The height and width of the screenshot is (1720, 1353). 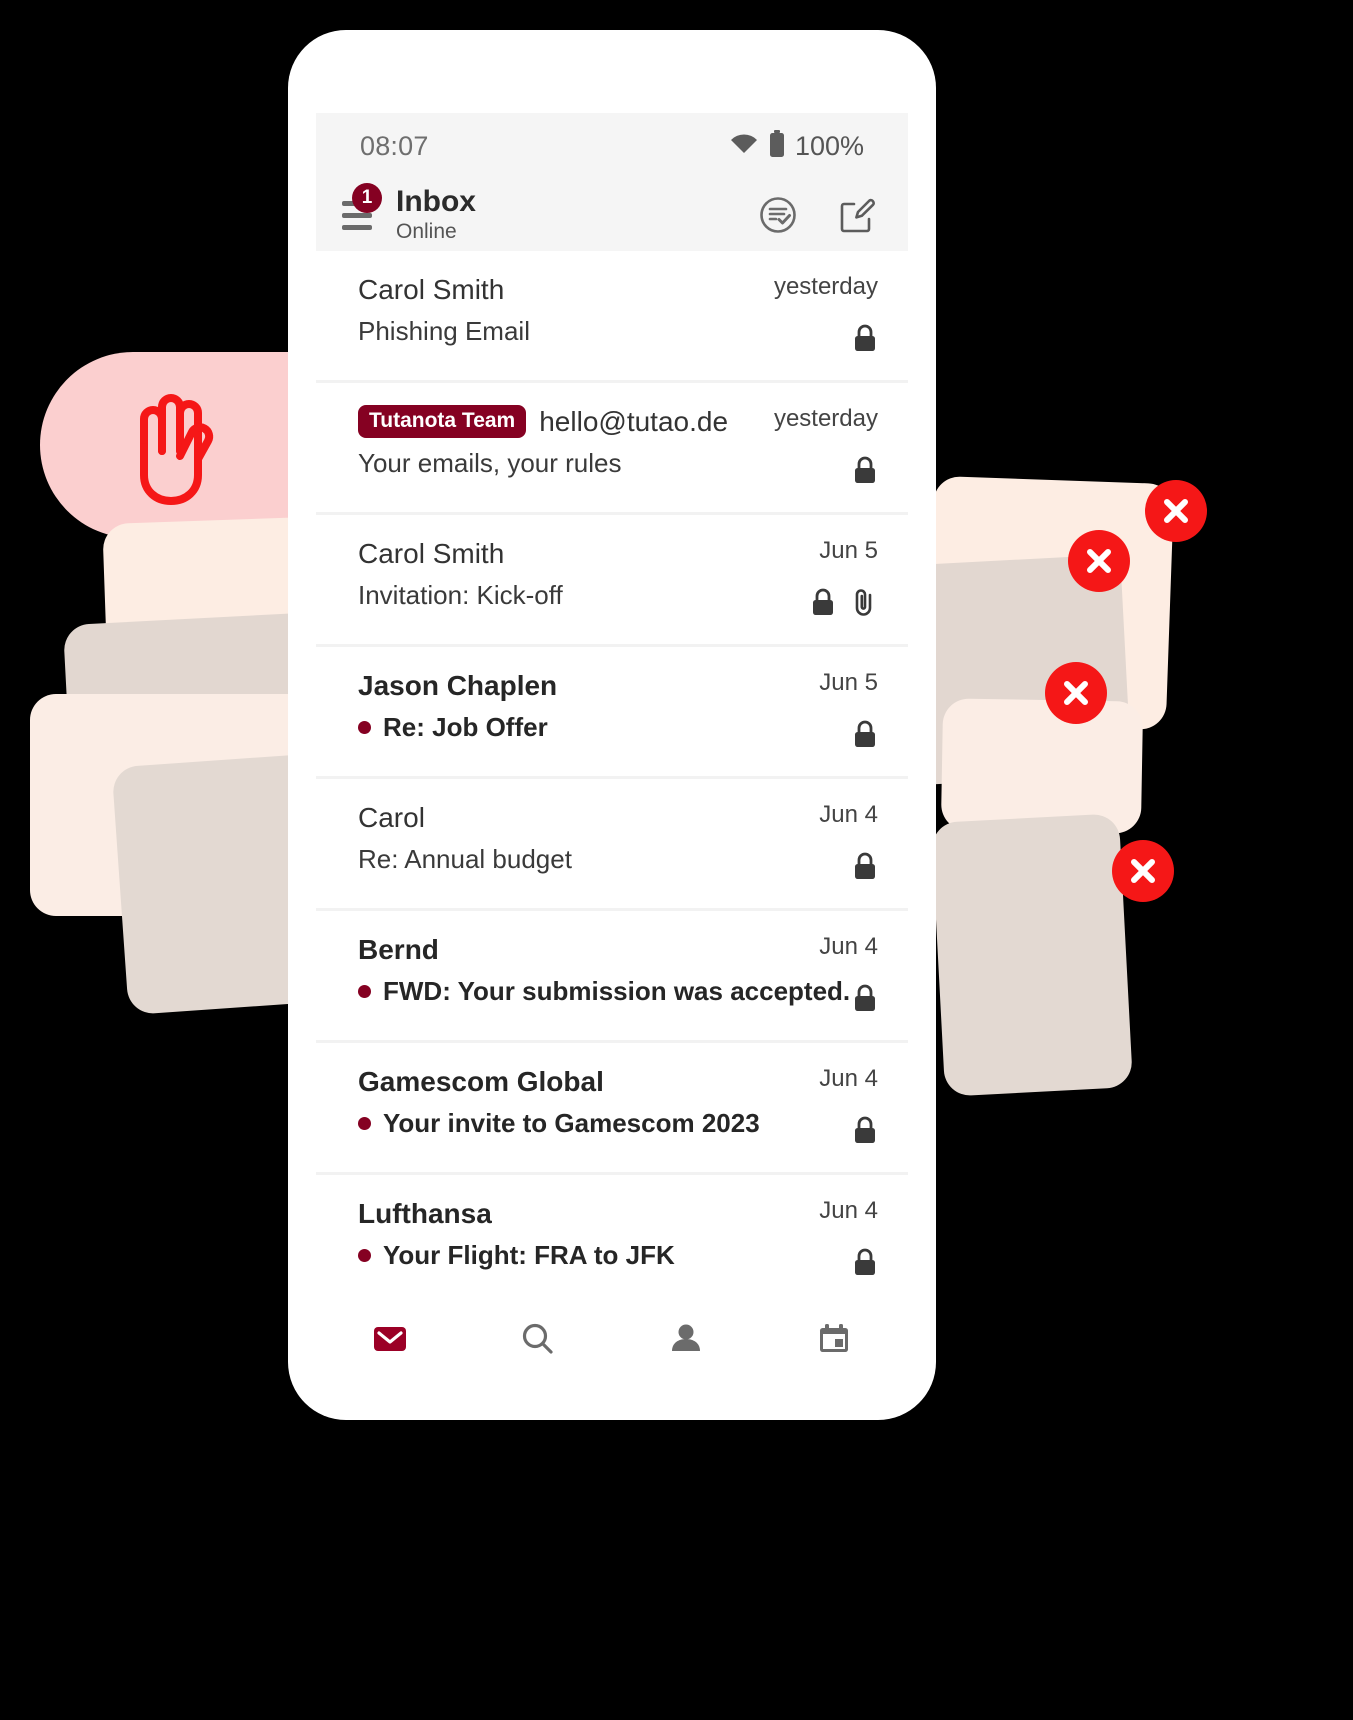 I want to click on mail-subject: FWD: Your submission was accepted., so click(x=617, y=991).